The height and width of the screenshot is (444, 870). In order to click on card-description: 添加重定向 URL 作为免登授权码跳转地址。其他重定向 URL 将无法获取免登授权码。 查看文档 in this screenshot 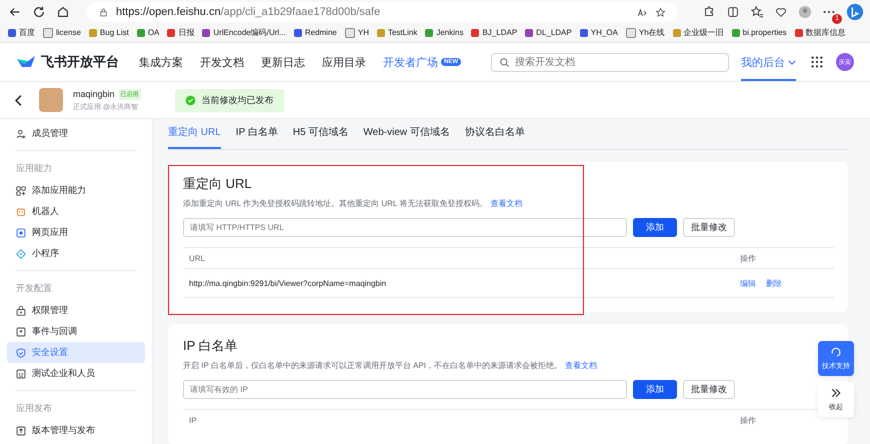, I will do `click(353, 203)`.